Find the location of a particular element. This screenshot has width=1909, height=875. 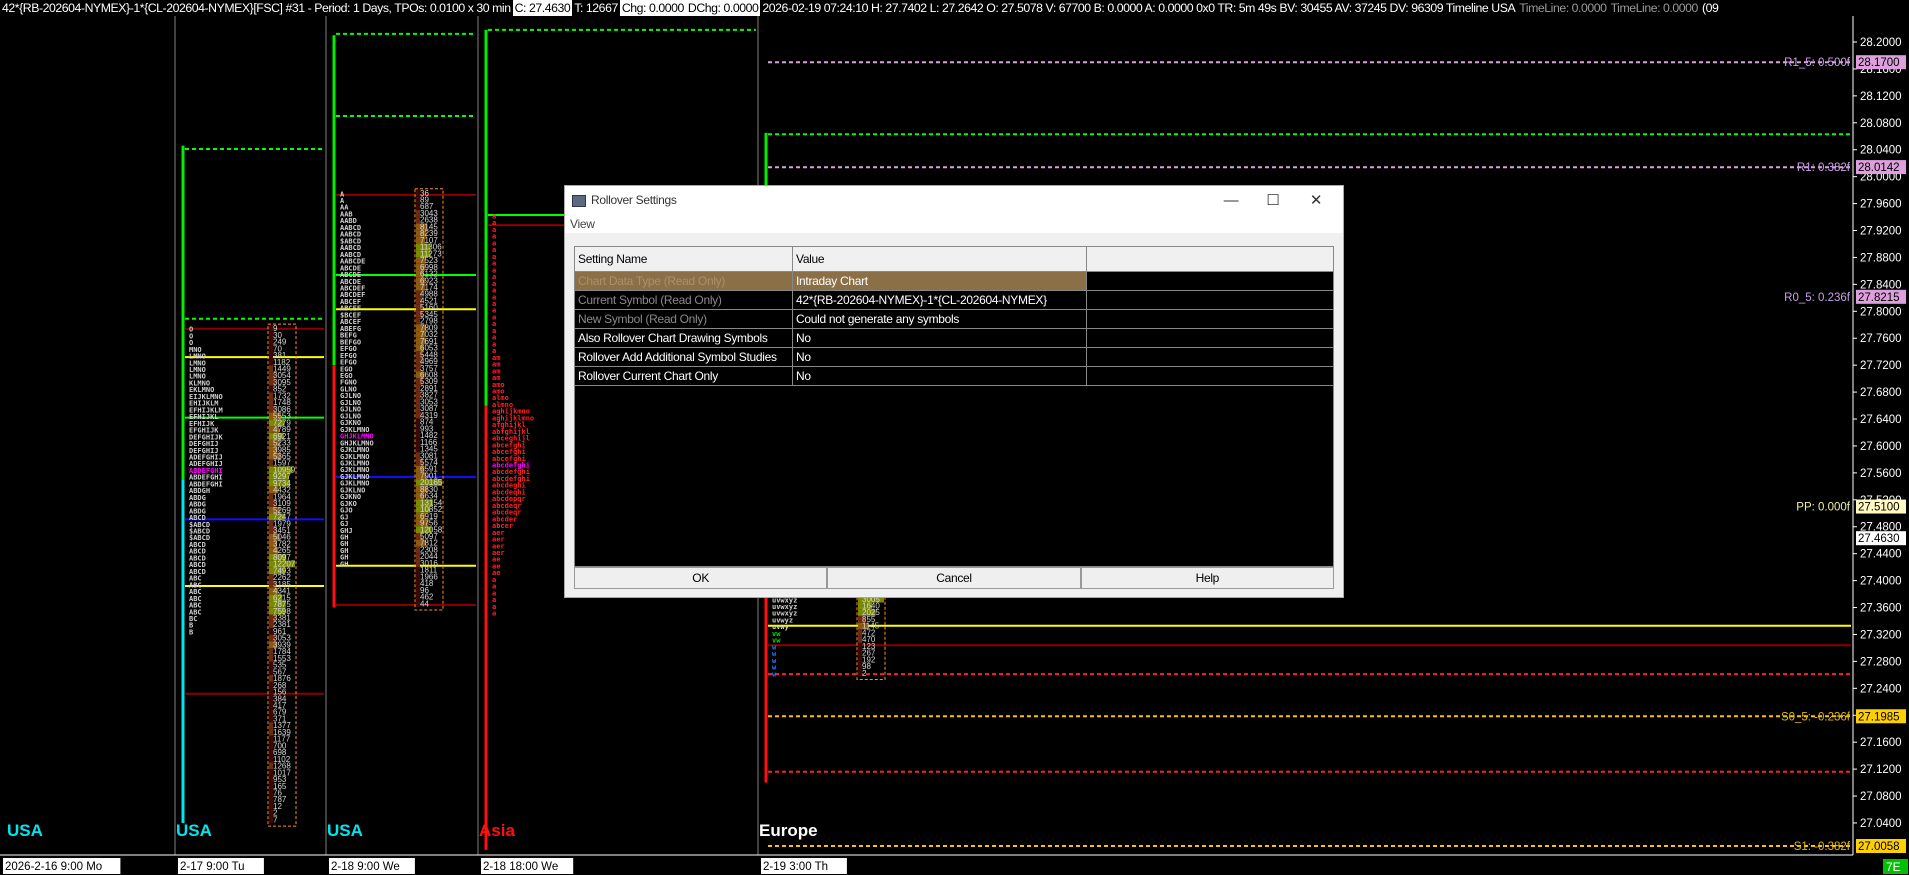

price-tick-label: 28.0400 is located at coordinates (1881, 151).